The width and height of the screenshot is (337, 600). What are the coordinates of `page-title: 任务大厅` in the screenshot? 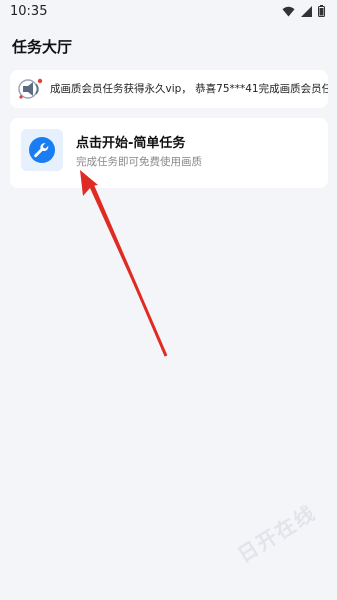 It's located at (42, 47).